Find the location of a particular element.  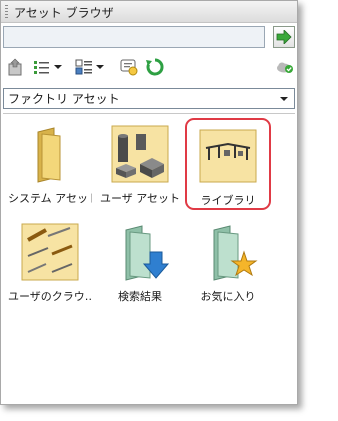

drag-grip-icon is located at coordinates (6, 11).